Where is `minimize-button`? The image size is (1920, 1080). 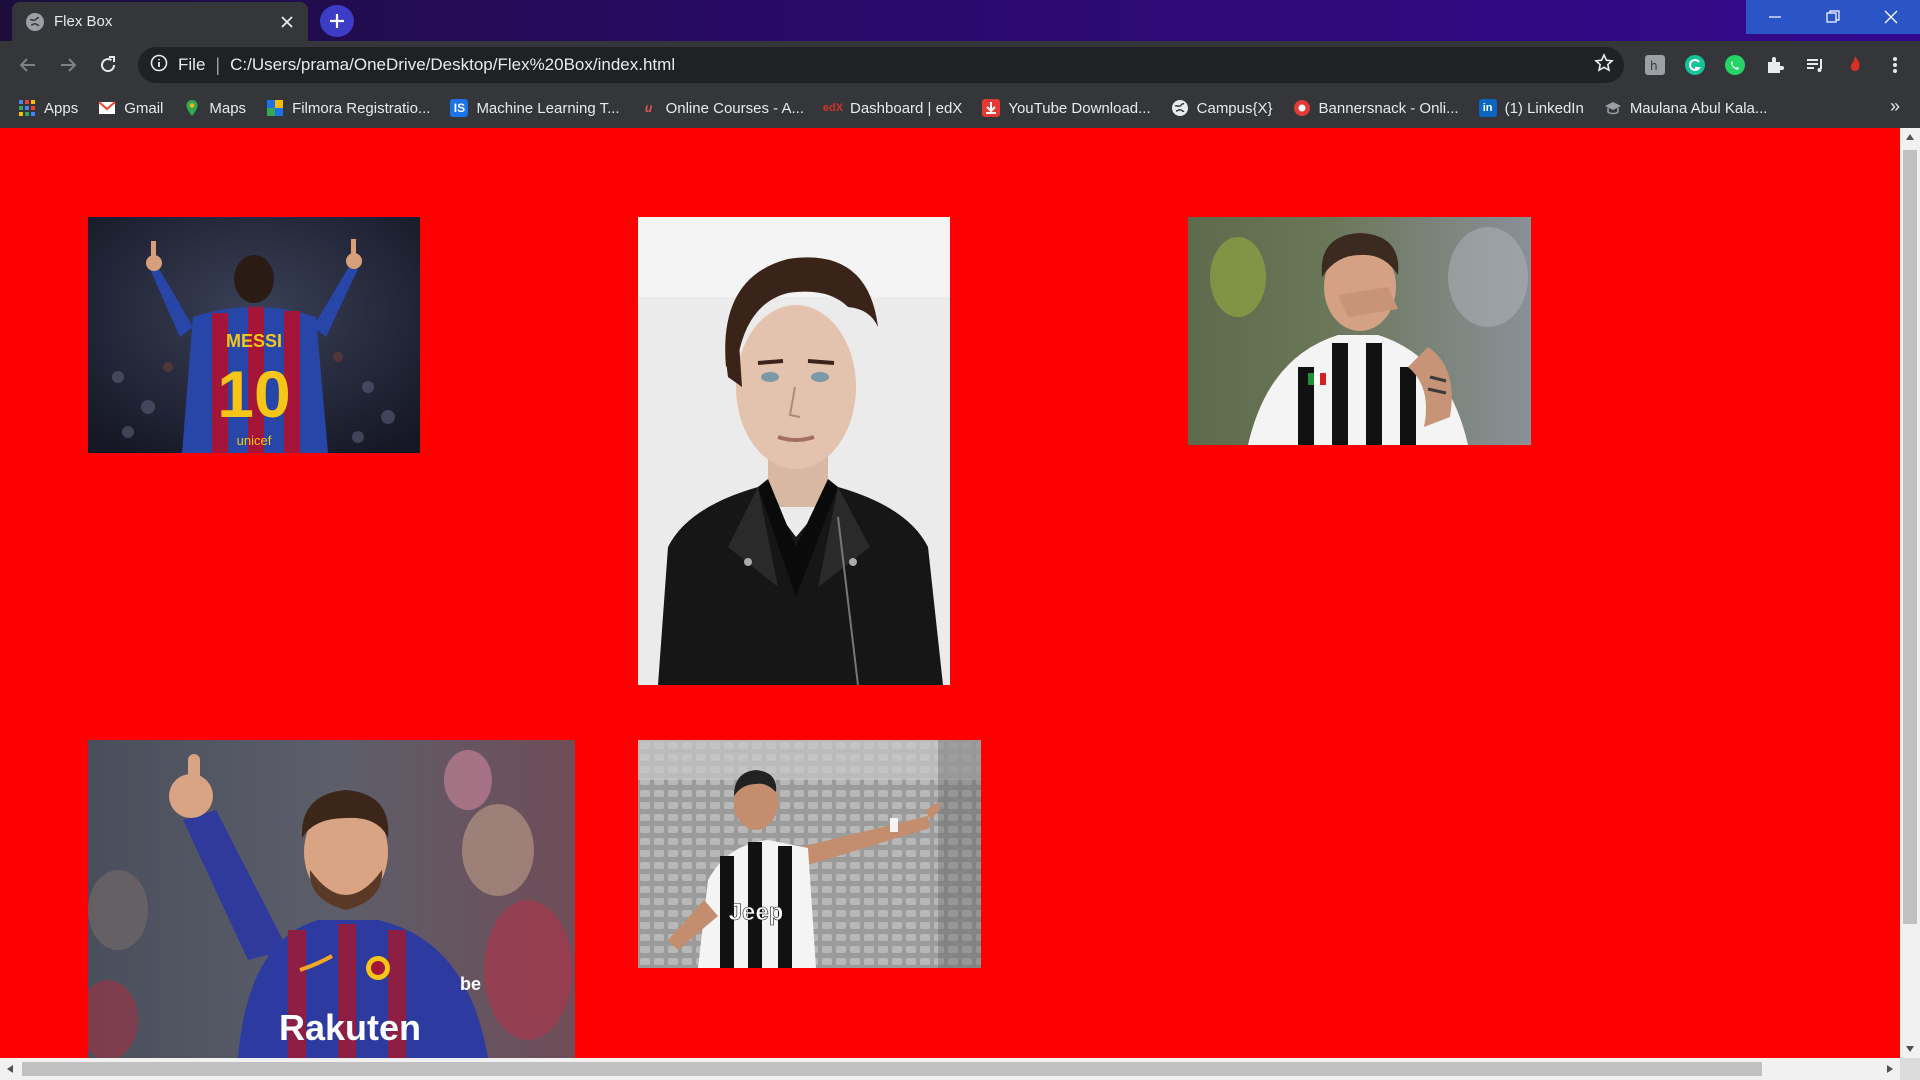 minimize-button is located at coordinates (1775, 17).